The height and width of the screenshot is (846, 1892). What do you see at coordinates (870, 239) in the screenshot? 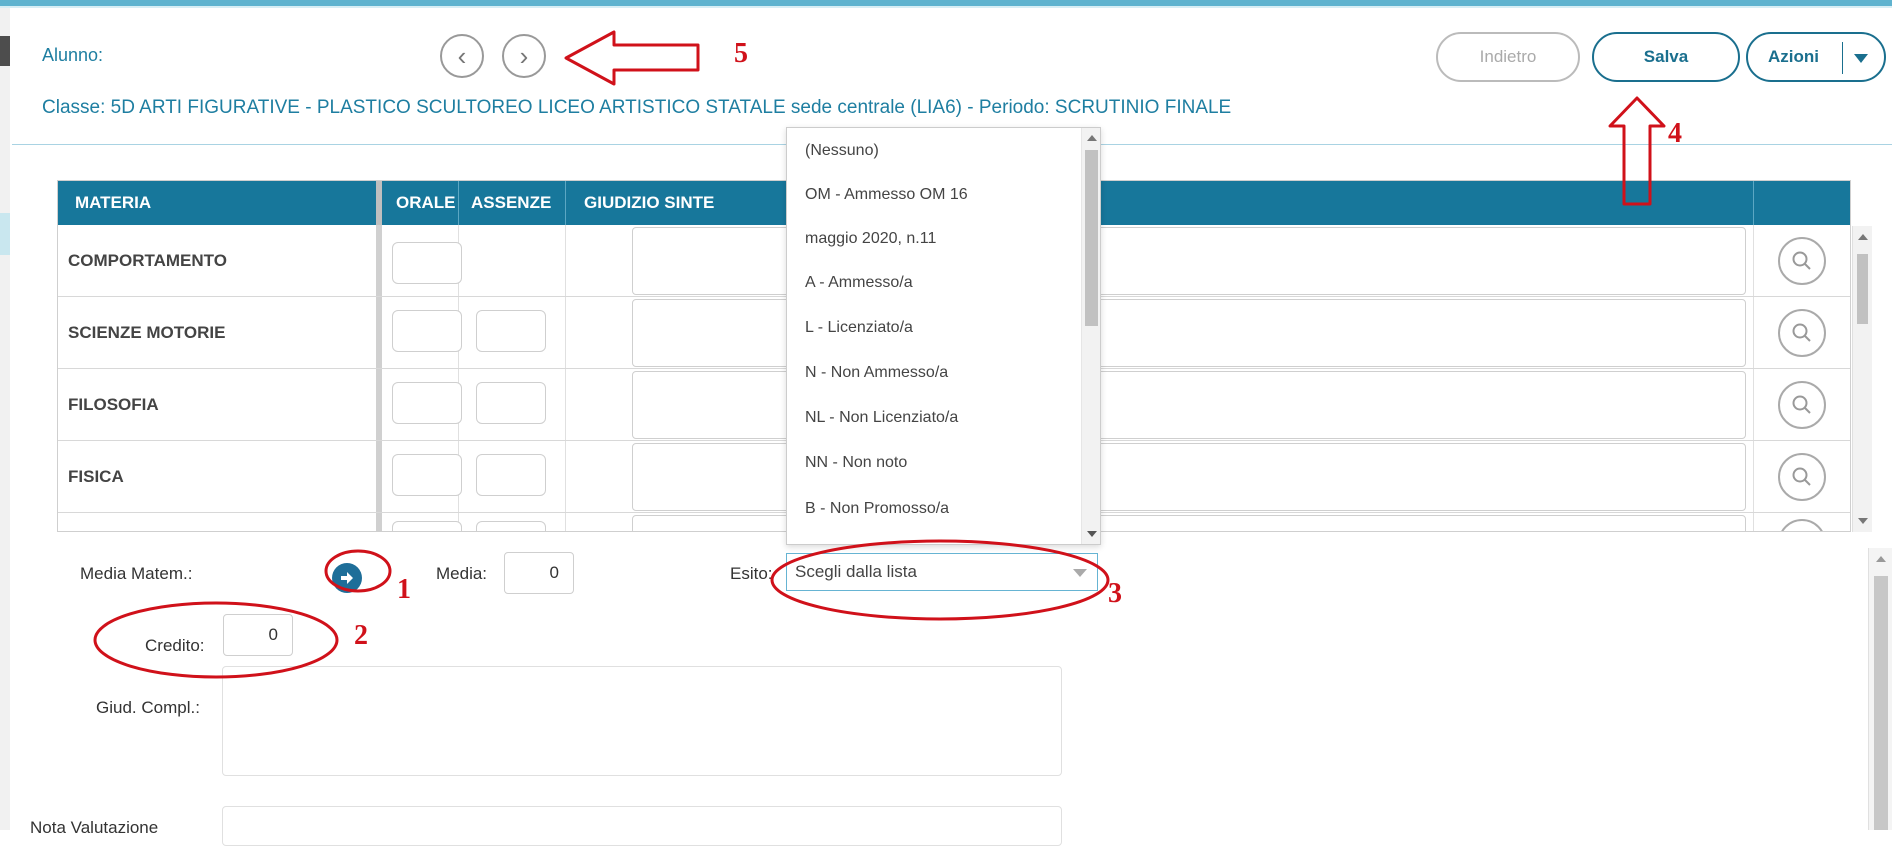
I see `dropdown-option-continuation: maggio 2020, n.11` at bounding box center [870, 239].